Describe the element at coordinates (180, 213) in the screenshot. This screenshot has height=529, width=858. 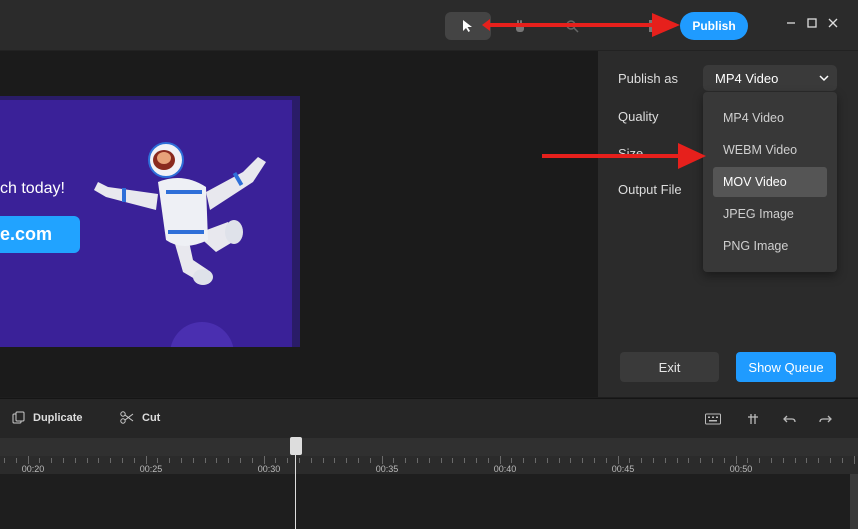
I see `astronaut-illustration` at that location.